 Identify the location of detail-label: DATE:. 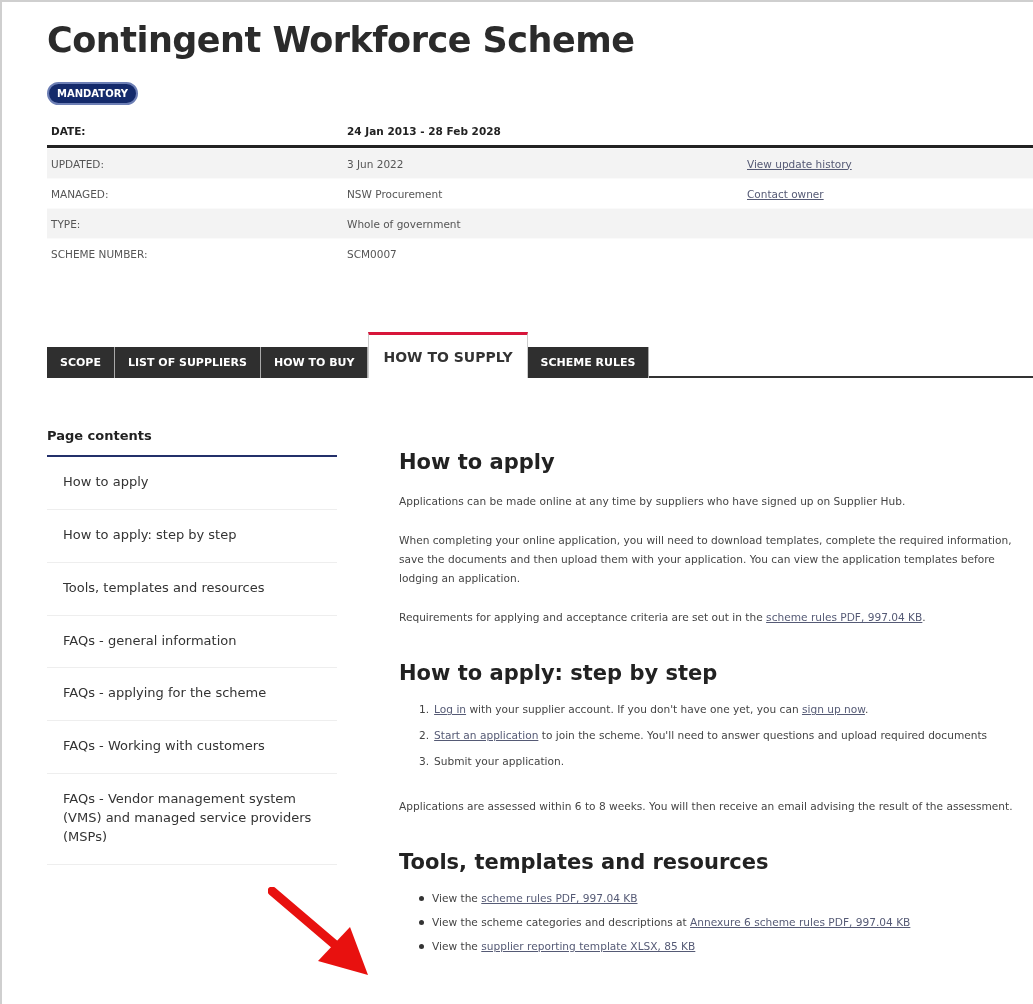
(69, 131).